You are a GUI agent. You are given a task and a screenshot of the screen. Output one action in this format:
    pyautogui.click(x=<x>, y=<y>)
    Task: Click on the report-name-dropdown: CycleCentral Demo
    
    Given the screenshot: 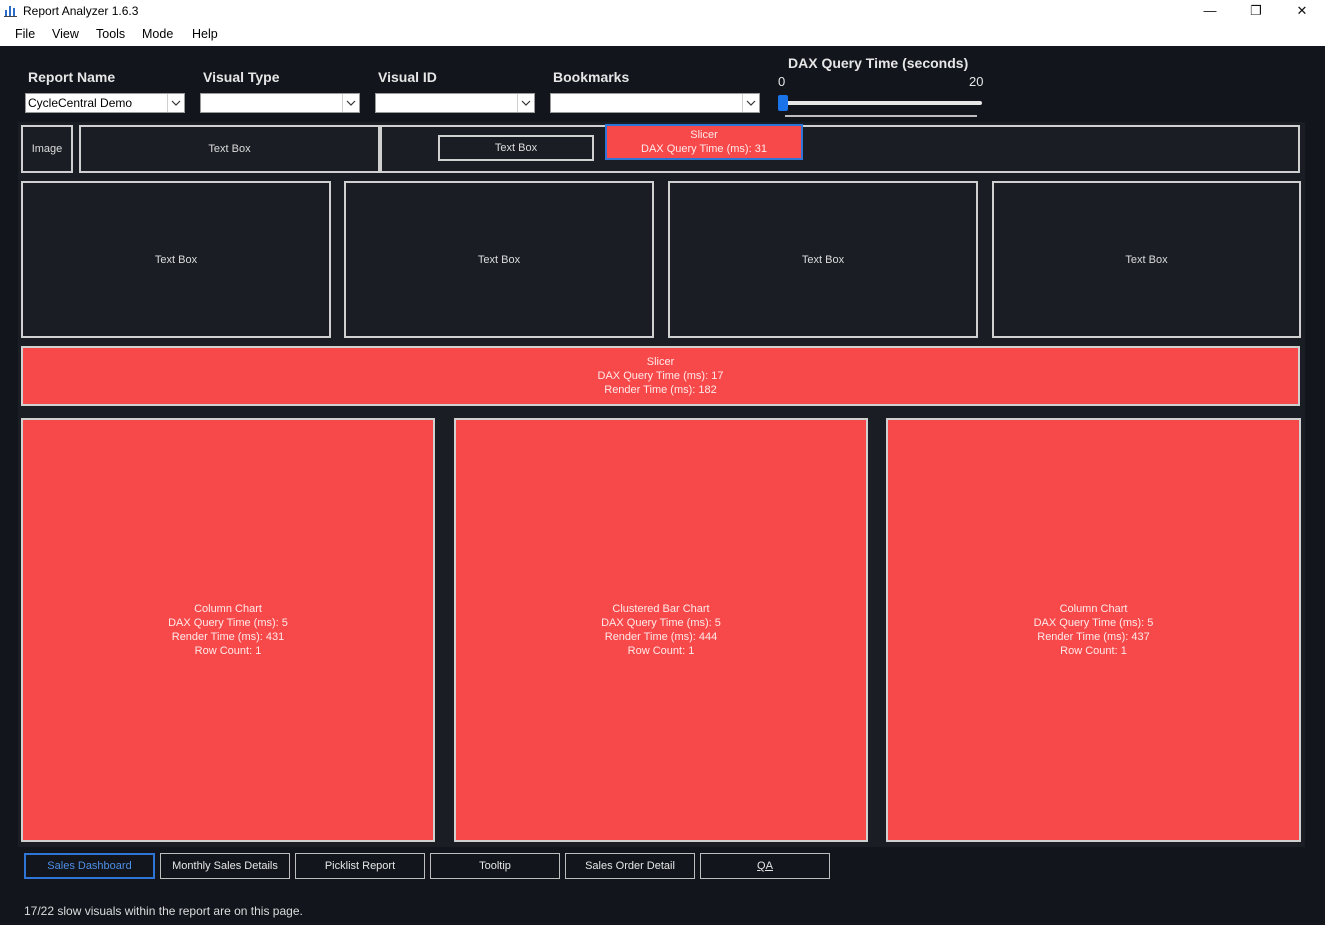 What is the action you would take?
    pyautogui.click(x=105, y=103)
    